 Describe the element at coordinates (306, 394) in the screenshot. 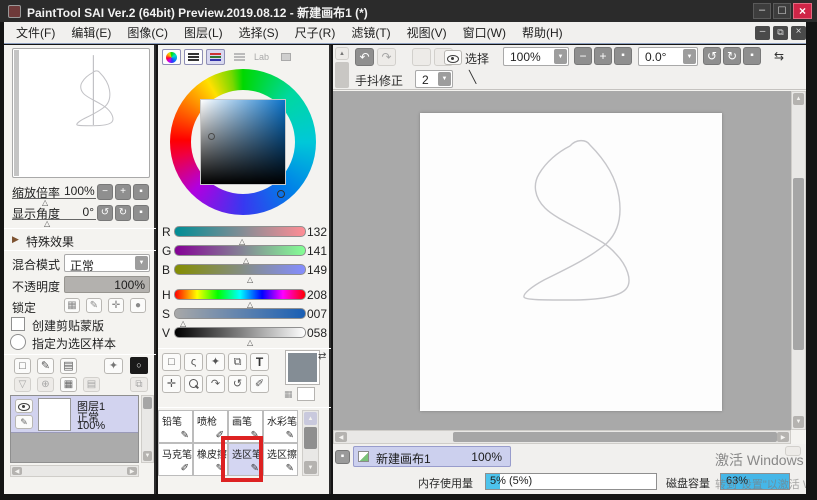

I see `secondary-color-swatch` at that location.